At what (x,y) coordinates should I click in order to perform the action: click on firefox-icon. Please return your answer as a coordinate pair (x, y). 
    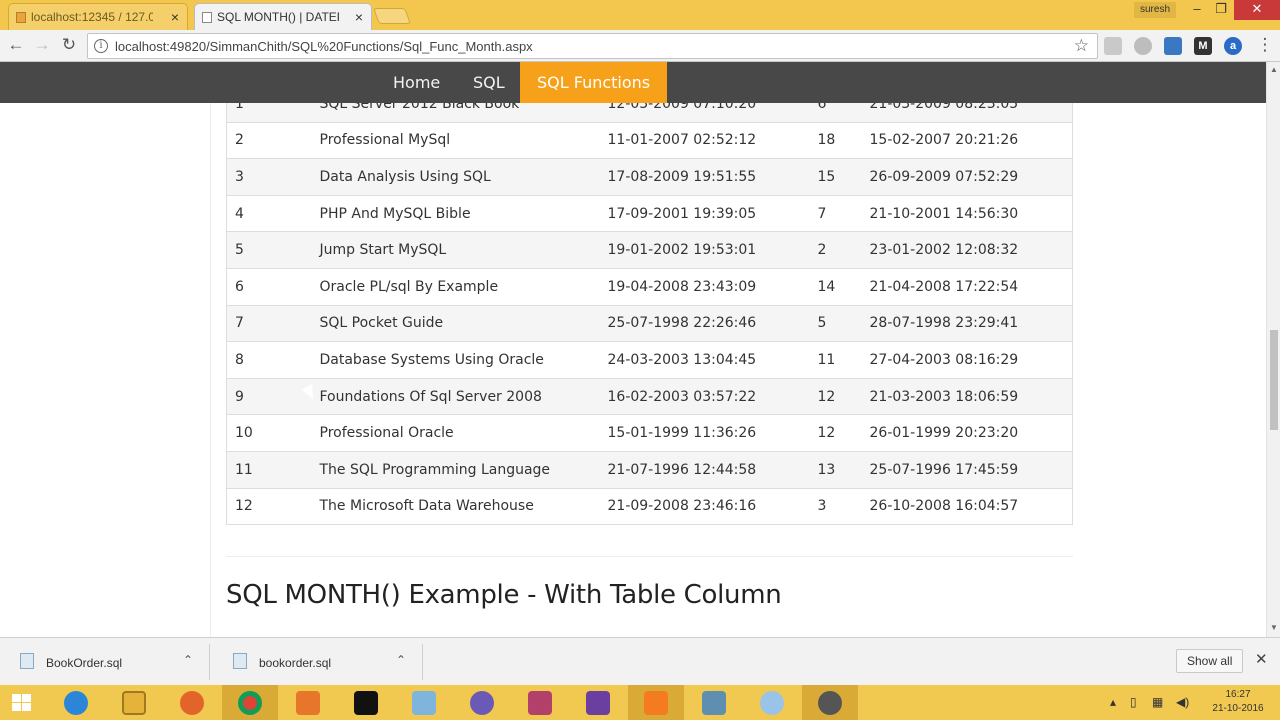
    Looking at the image, I should click on (192, 703).